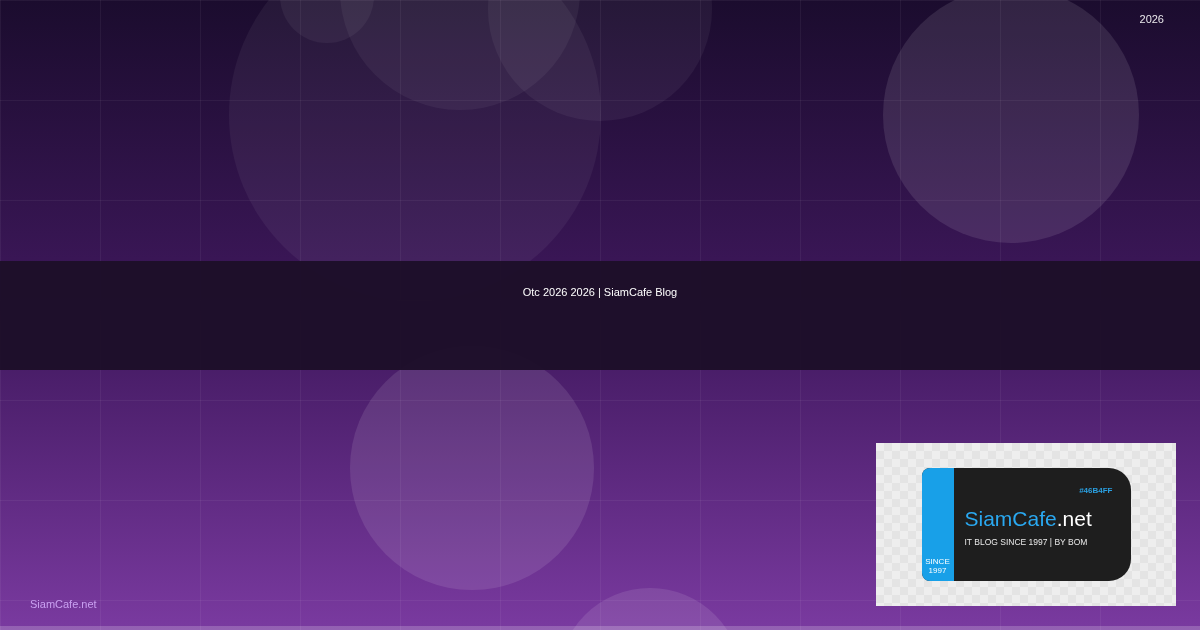 This screenshot has height=630, width=1200. What do you see at coordinates (600, 292) in the screenshot?
I see `page-title: Otc 2026 2026 | SiamCafe Blog` at bounding box center [600, 292].